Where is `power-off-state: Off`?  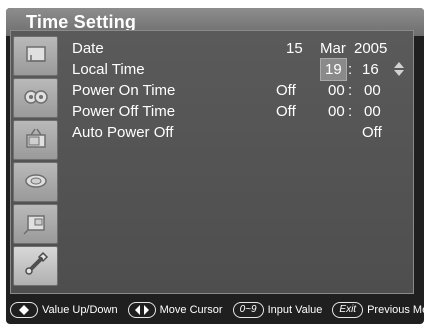 power-off-state: Off is located at coordinates (286, 111).